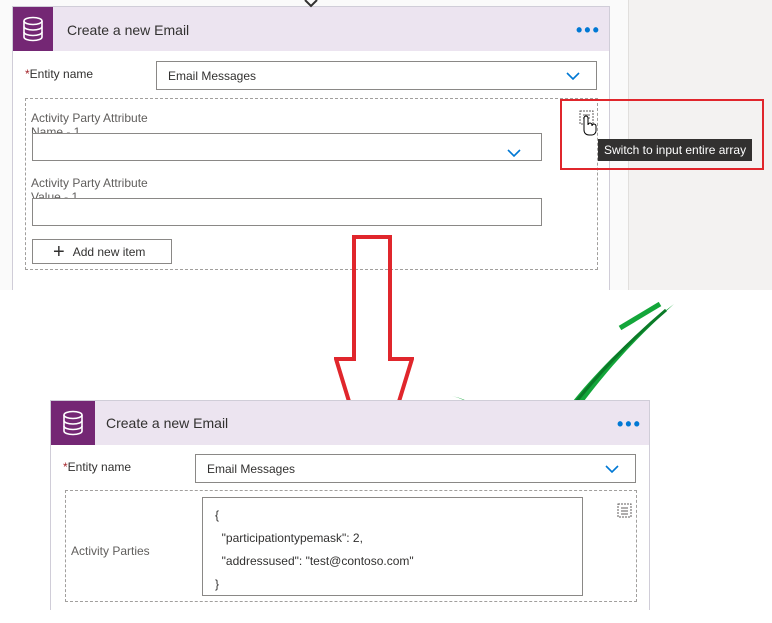  Describe the element at coordinates (287, 212) in the screenshot. I see `party-value-input` at that location.